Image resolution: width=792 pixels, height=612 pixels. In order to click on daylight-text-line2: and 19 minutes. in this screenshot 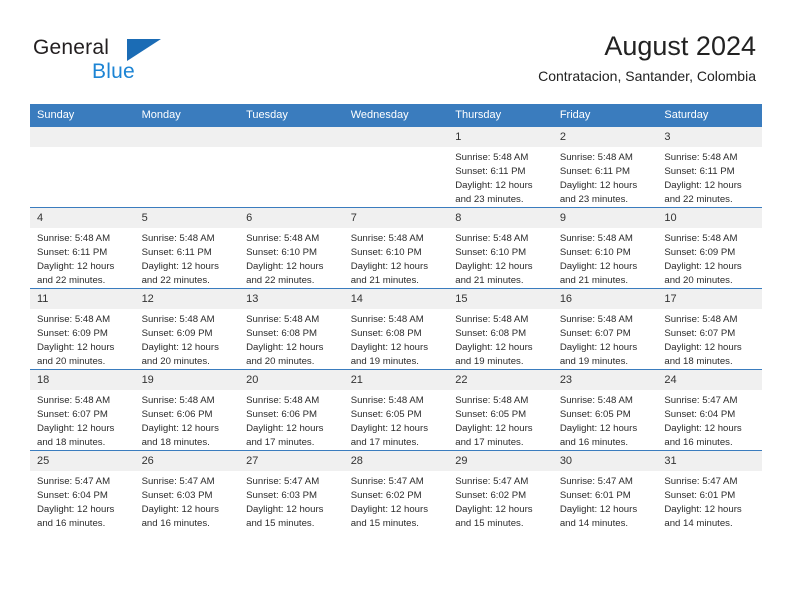, I will do `click(594, 361)`.